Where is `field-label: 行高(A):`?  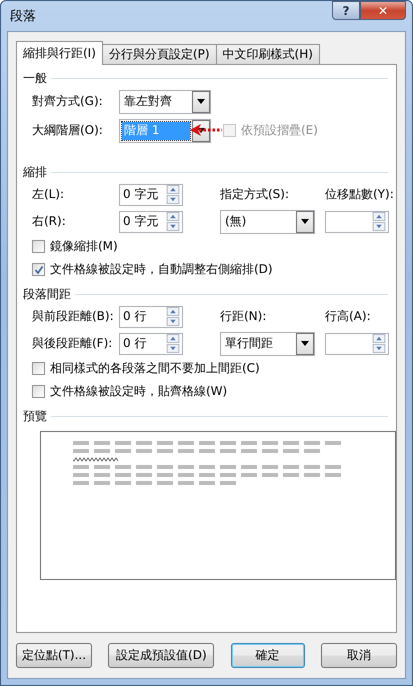
field-label: 行高(A): is located at coordinates (348, 316).